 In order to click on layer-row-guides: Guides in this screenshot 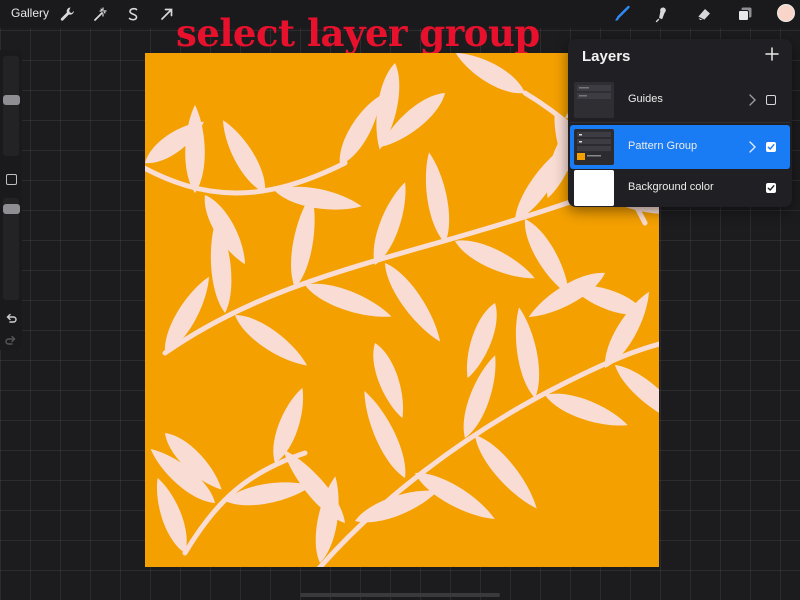, I will do `click(680, 100)`.